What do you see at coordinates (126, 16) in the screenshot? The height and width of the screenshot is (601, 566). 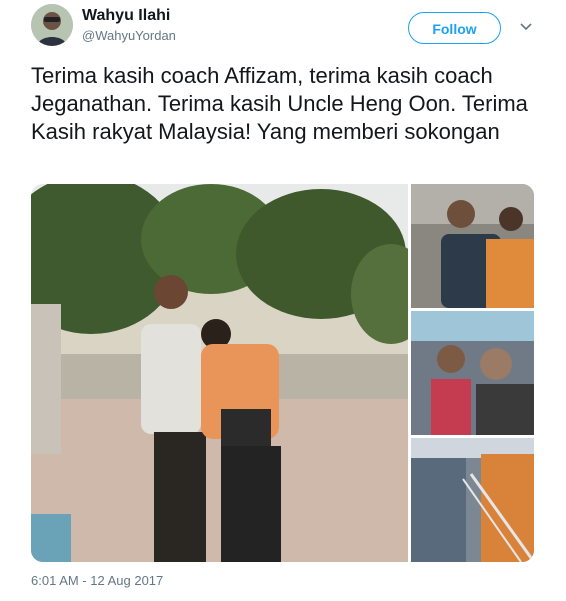 I see `author-name: Wahyu Ilahi` at bounding box center [126, 16].